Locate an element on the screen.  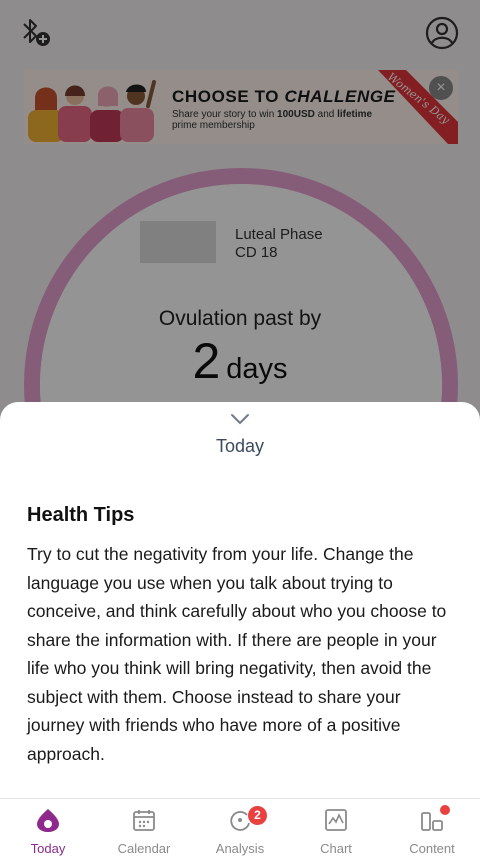
nav-label-calendar: Calendar is located at coordinates (144, 848).